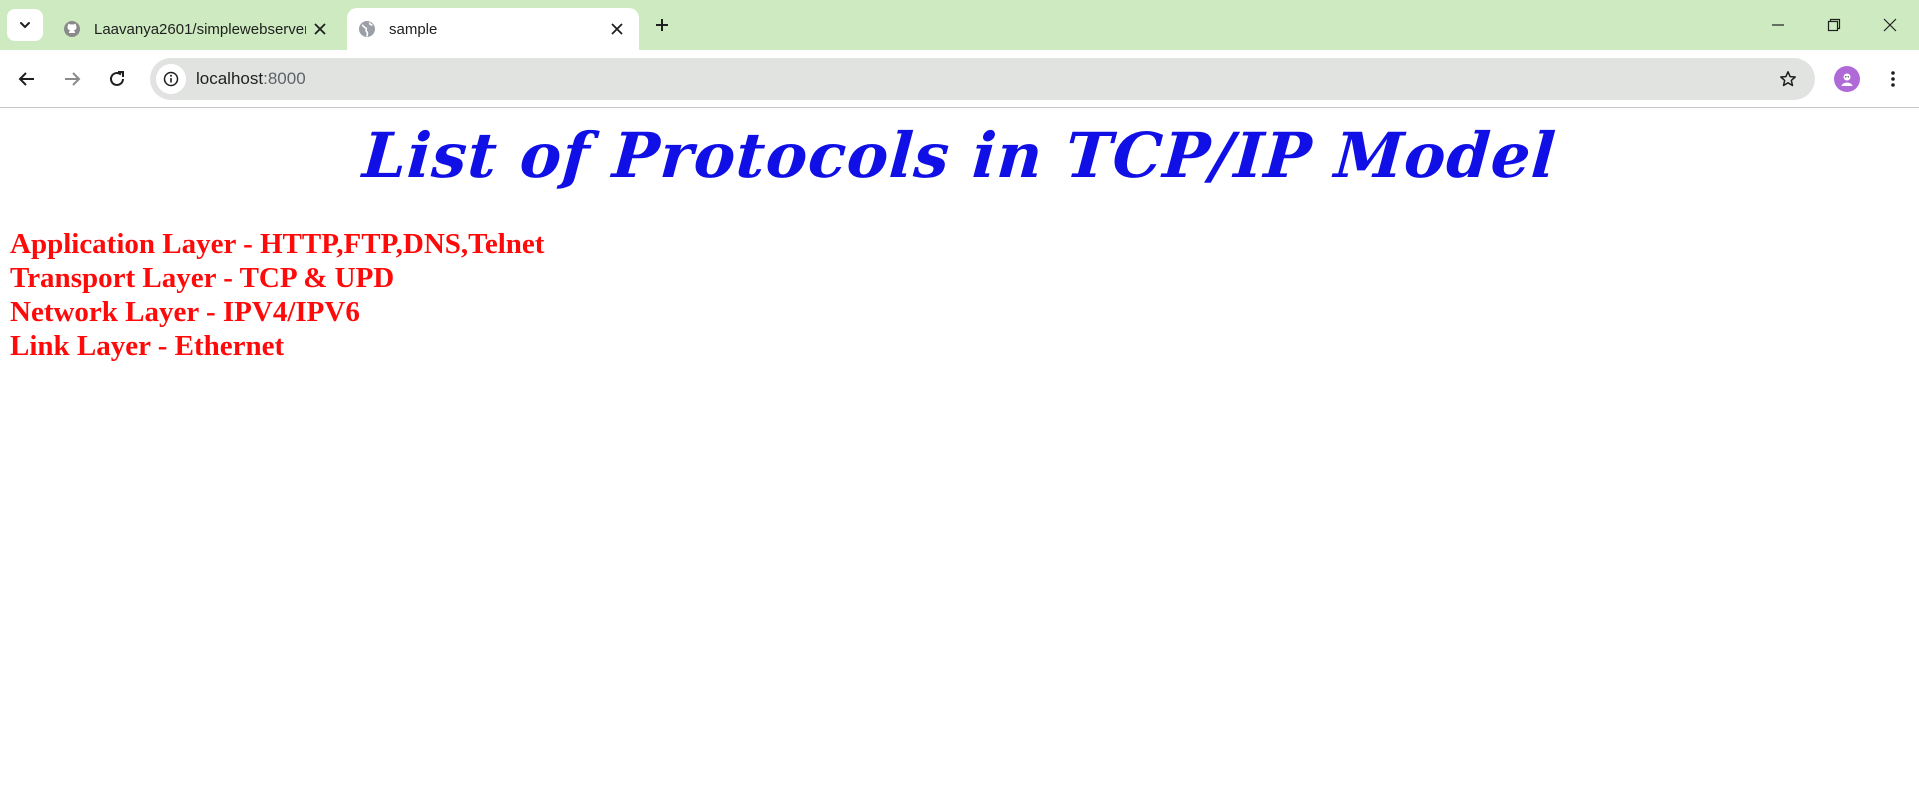  I want to click on tab-search-button, so click(25, 25).